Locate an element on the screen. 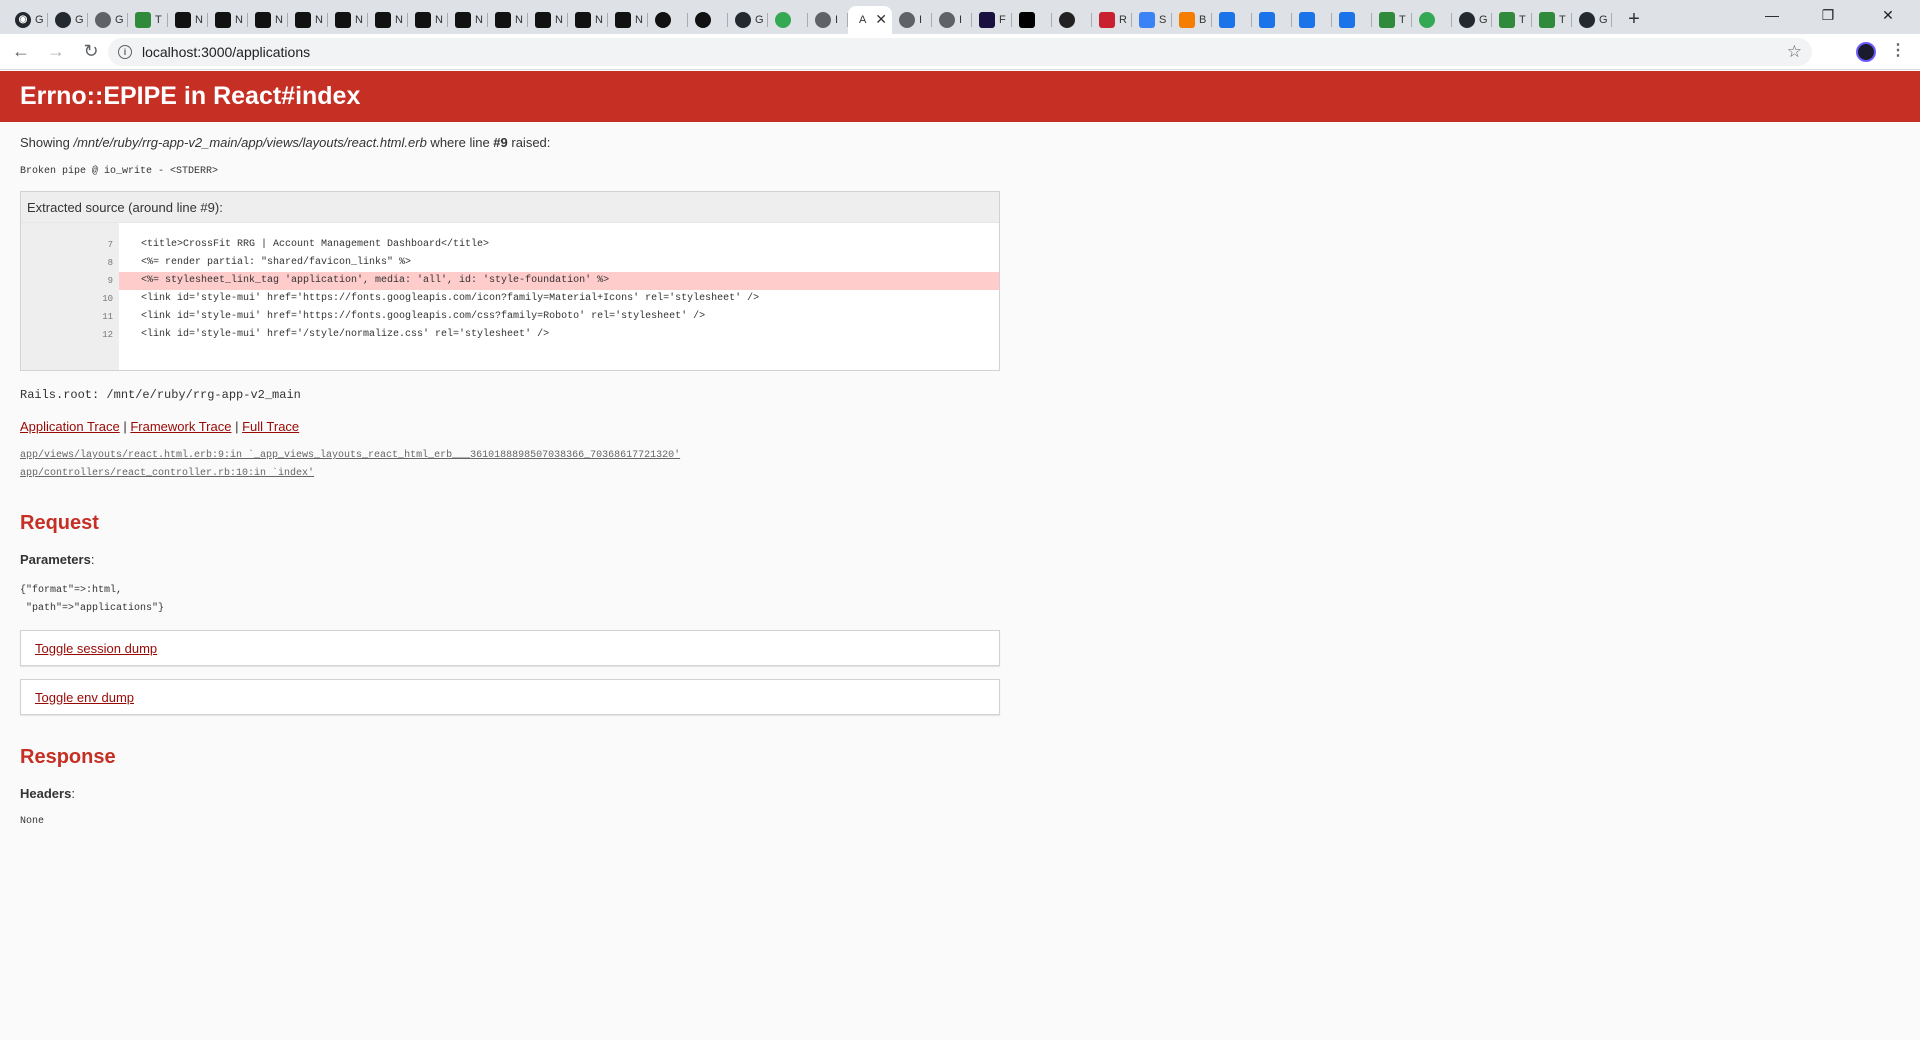  font-icon is located at coordinates (987, 20).